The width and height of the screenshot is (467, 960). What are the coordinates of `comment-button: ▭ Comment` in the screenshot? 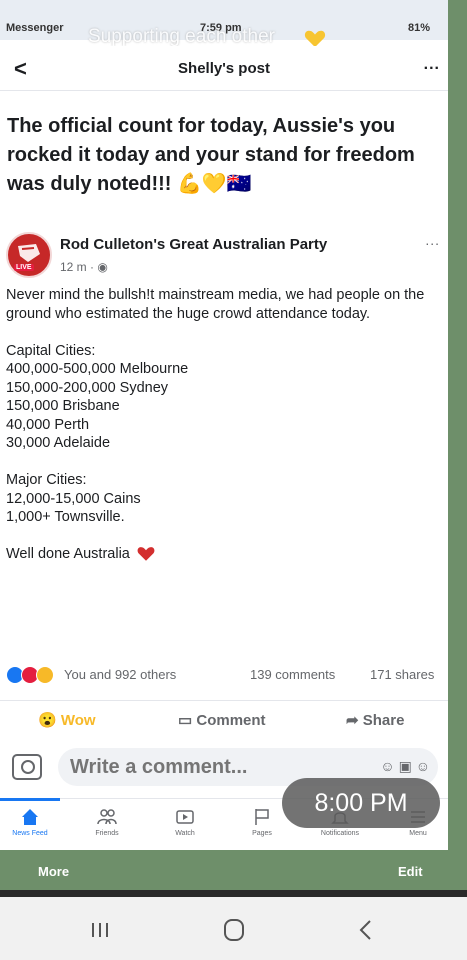 It's located at (222, 720).